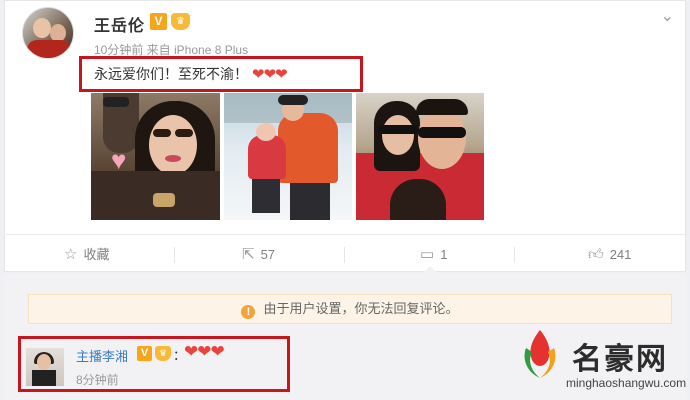 This screenshot has height=400, width=690. Describe the element at coordinates (667, 16) in the screenshot. I see `chevron-down-icon: ⌄` at that location.